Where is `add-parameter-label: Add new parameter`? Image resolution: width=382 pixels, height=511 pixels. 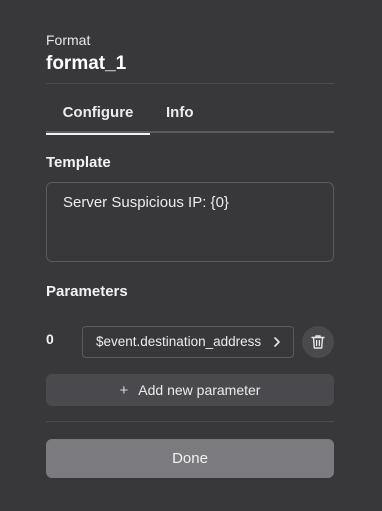 add-parameter-label: Add new parameter is located at coordinates (199, 390).